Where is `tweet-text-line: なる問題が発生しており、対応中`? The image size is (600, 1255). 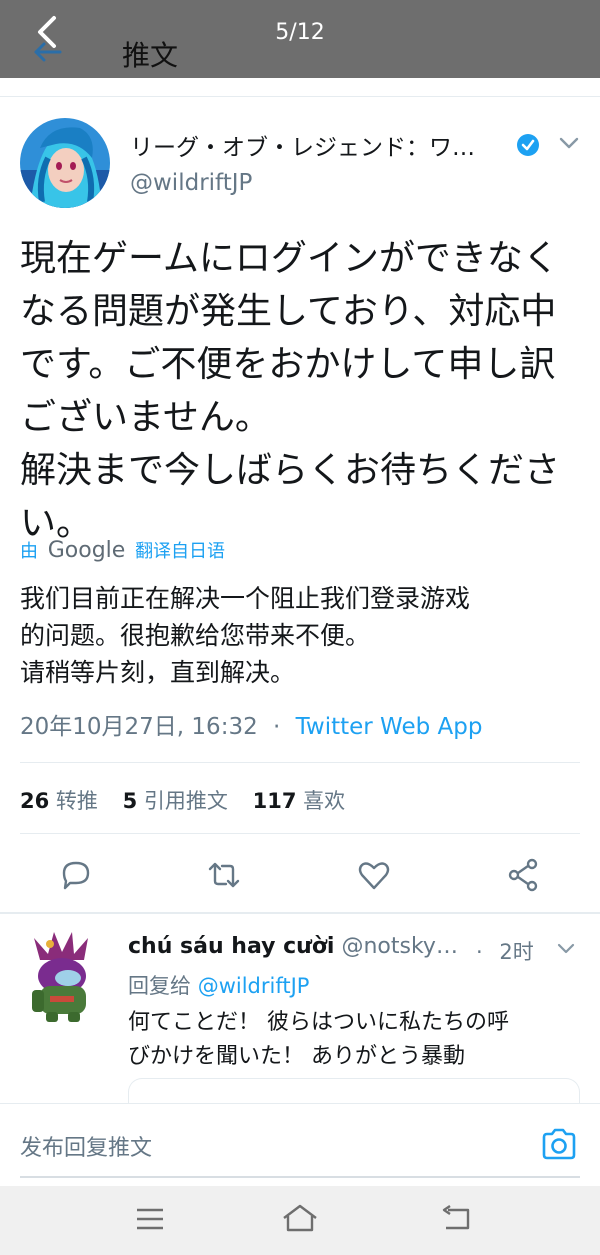 tweet-text-line: なる問題が発生しており、対応中 is located at coordinates (288, 311).